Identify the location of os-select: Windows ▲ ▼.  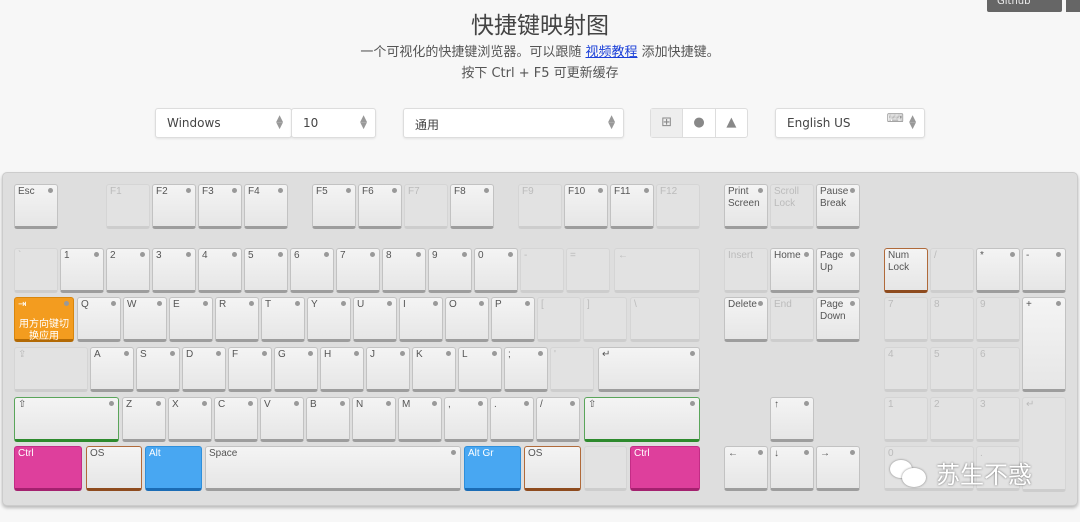
(223, 123).